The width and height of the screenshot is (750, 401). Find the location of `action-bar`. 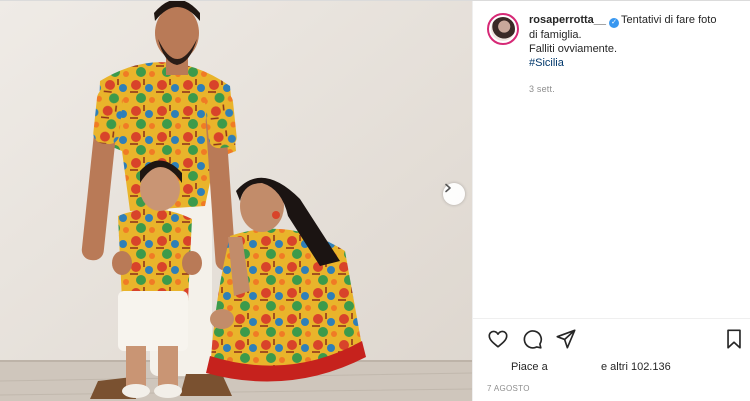

action-bar is located at coordinates (618, 339).